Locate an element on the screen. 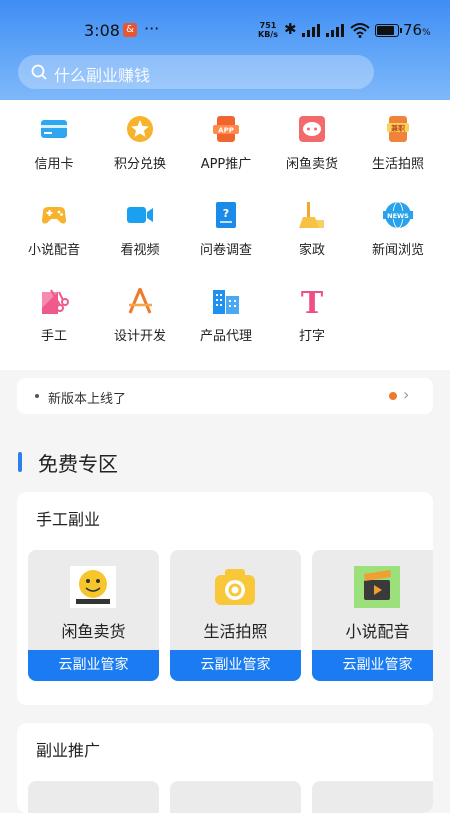 This screenshot has width=450, height=813. credit-card-icon is located at coordinates (54, 129).